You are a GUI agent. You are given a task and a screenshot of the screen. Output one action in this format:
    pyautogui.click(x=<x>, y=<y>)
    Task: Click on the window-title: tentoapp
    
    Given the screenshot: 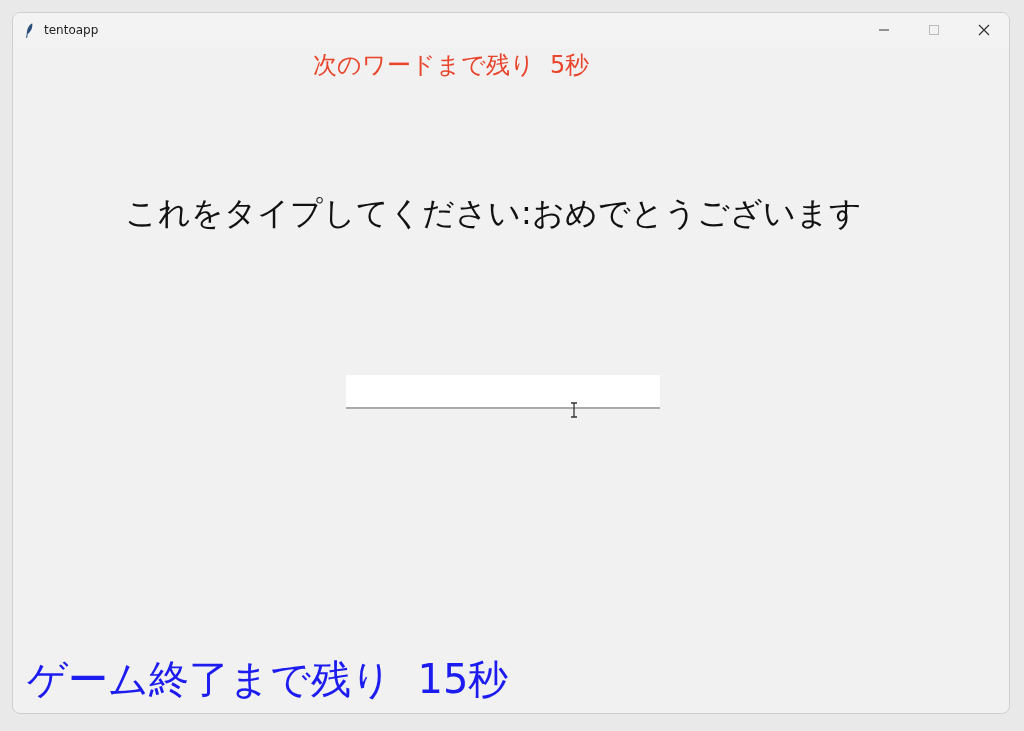 What is the action you would take?
    pyautogui.click(x=71, y=30)
    